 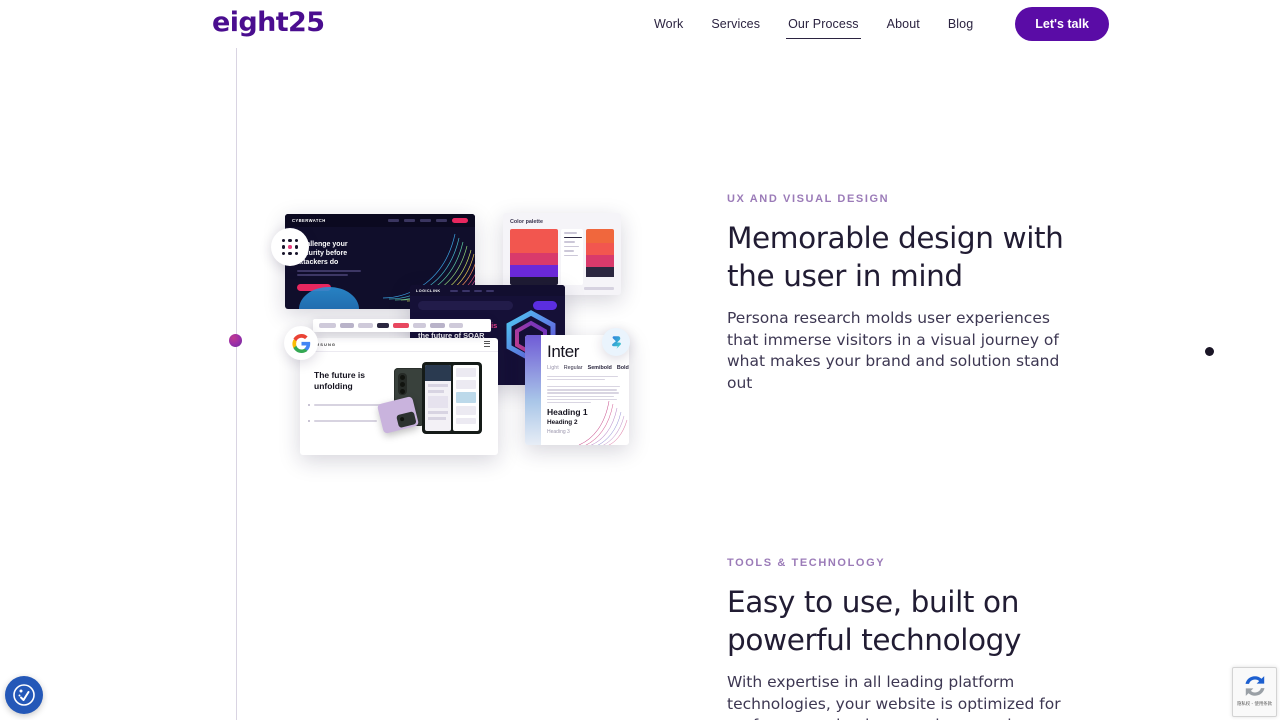 What do you see at coordinates (329, 274) in the screenshot?
I see `mockup-subtext` at bounding box center [329, 274].